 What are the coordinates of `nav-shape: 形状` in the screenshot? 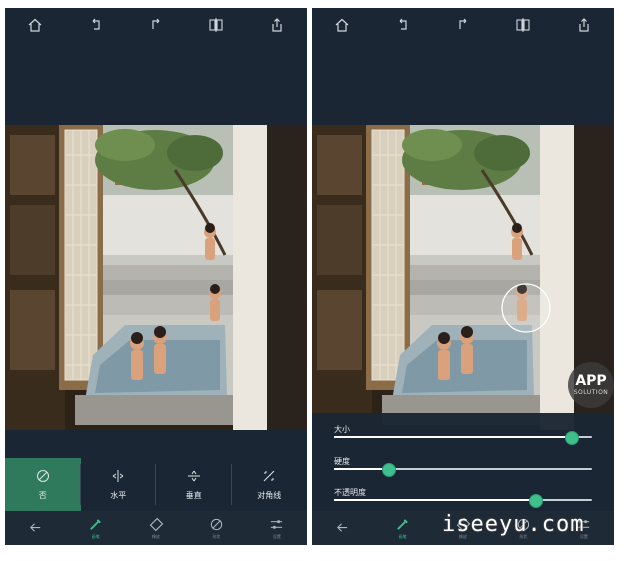 It's located at (216, 528).